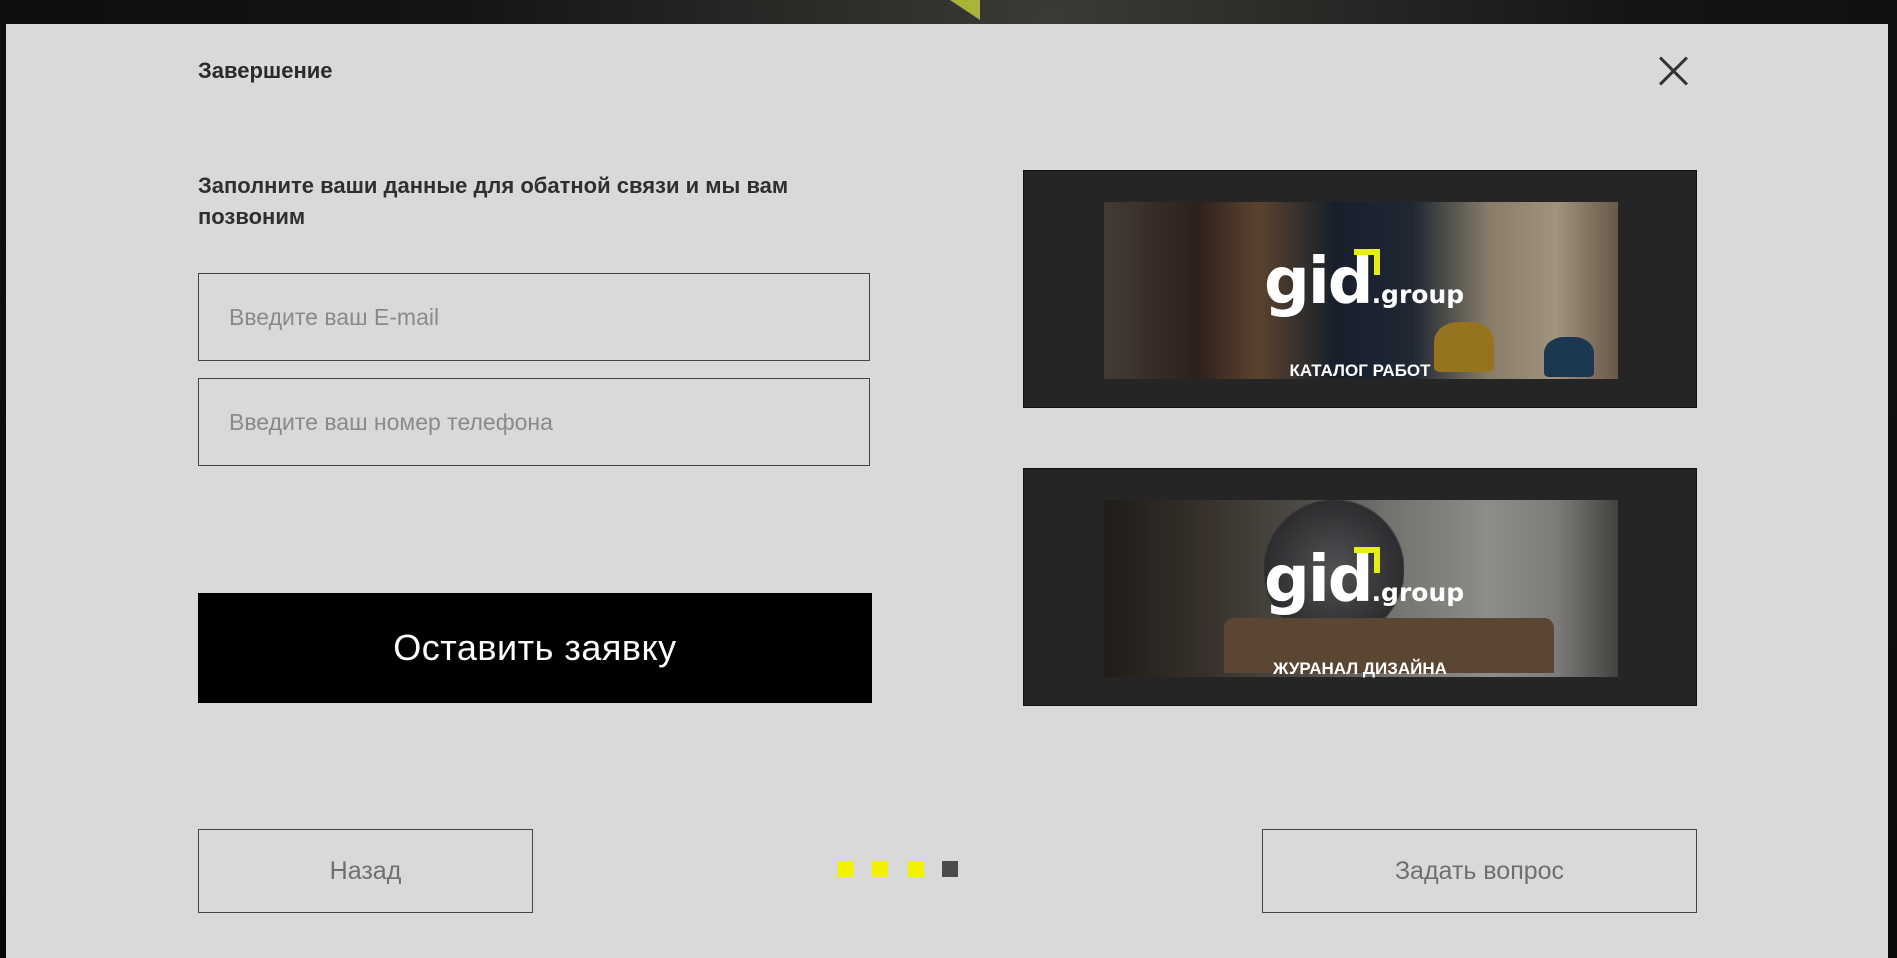  I want to click on promo-catalog-image: gid.group, so click(1361, 290).